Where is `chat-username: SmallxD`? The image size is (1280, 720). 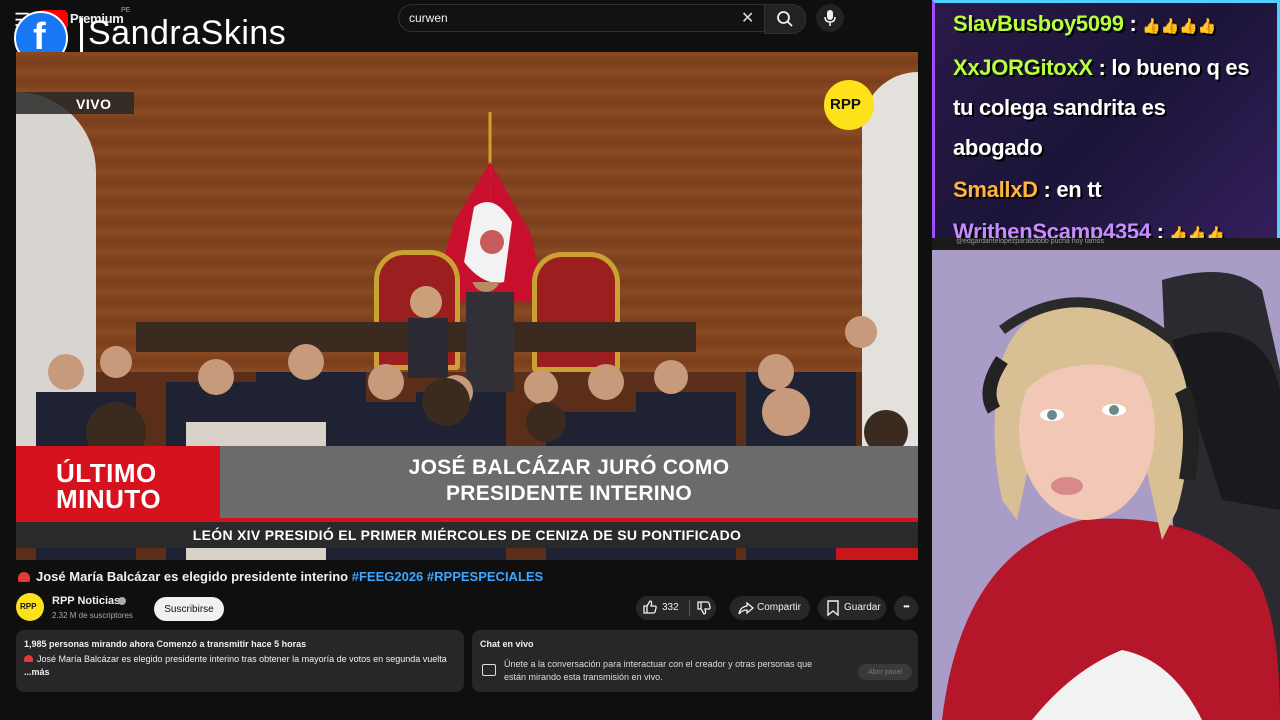 chat-username: SmallxD is located at coordinates (995, 189).